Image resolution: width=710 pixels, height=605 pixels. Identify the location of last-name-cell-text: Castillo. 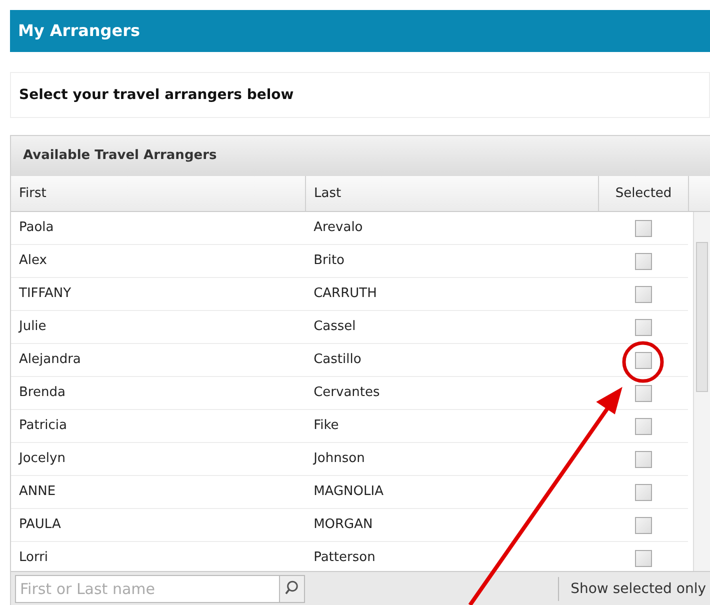
(337, 360).